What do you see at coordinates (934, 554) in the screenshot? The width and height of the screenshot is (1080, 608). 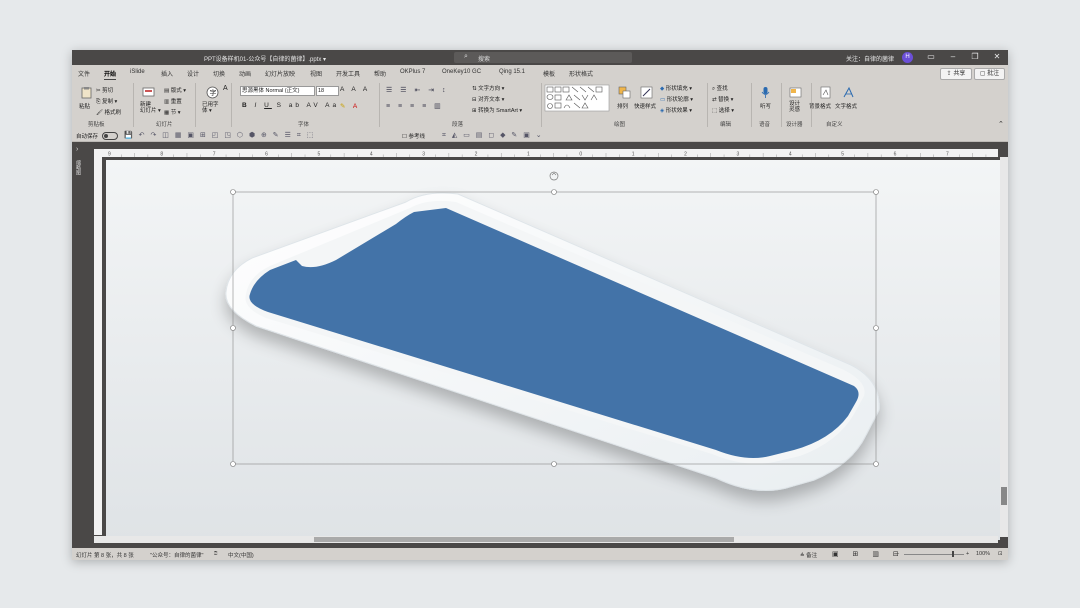 I see `zoom-slider` at bounding box center [934, 554].